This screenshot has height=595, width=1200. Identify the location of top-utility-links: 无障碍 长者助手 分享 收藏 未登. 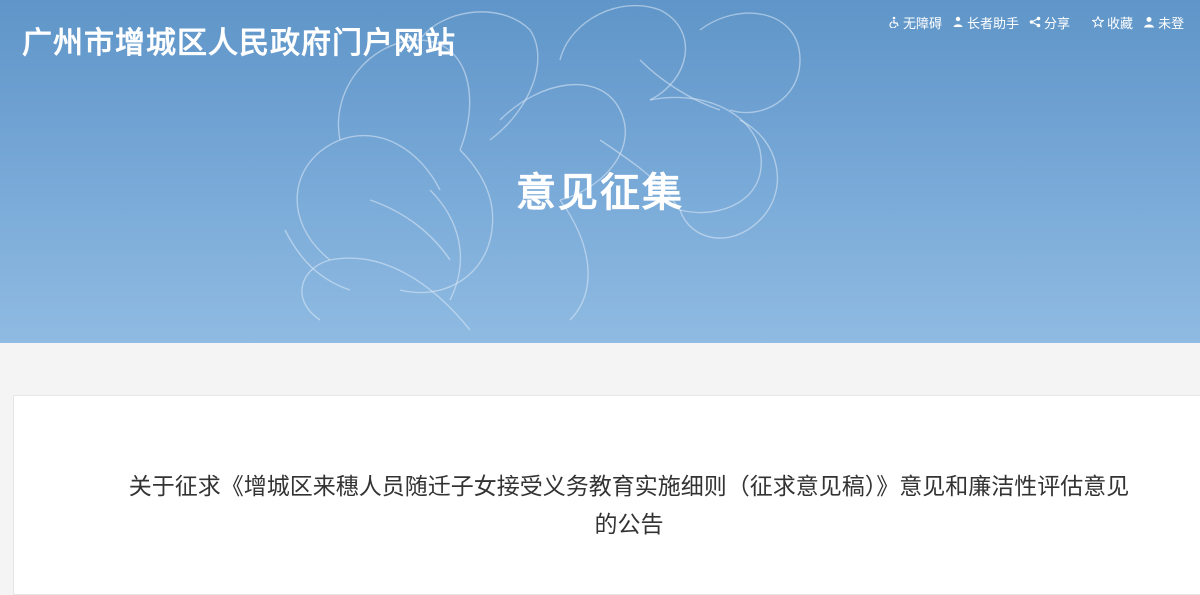
(1041, 22).